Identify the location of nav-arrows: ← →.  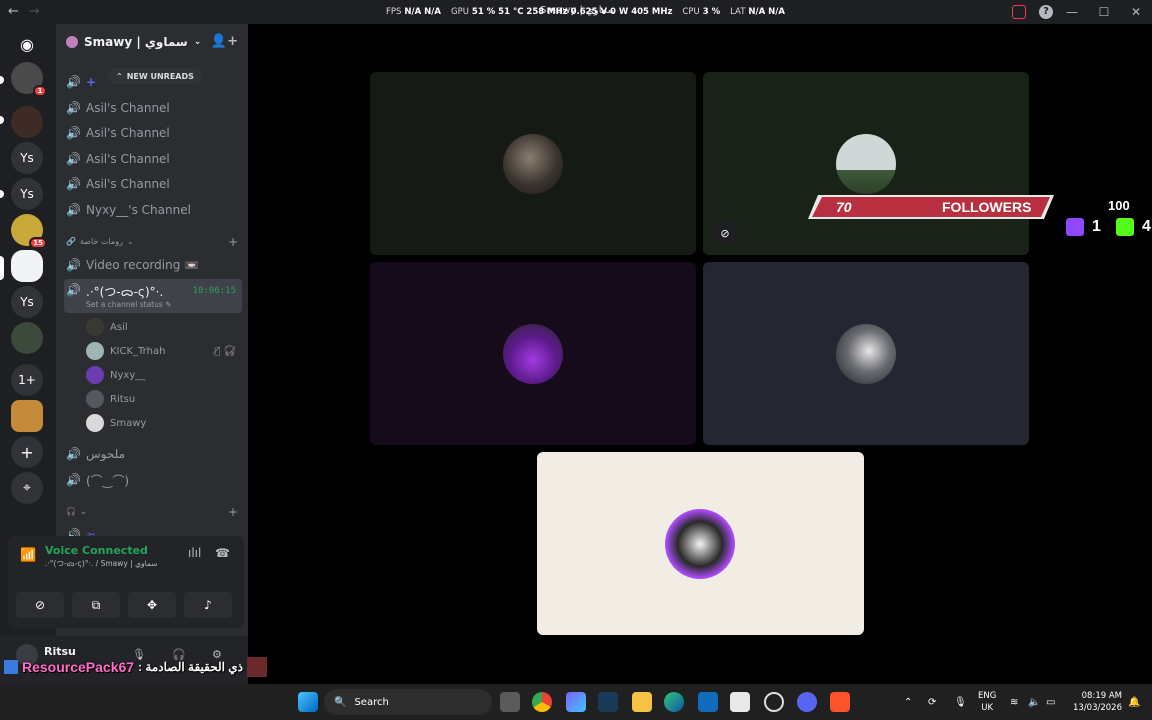
(24, 11).